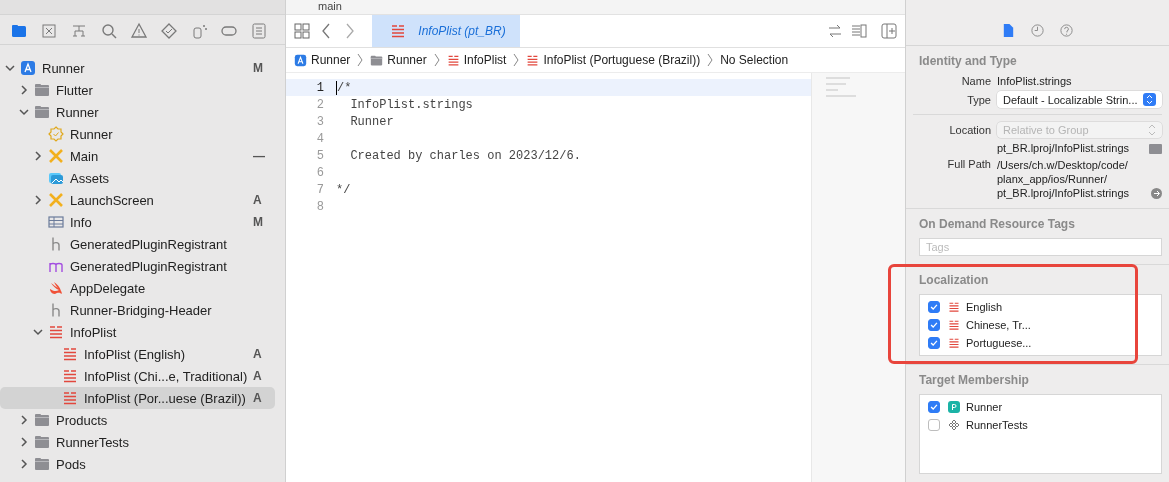  Describe the element at coordinates (613, 60) in the screenshot. I see `breadcrumb-item: InfoPlist (Portuguese (Brazil))` at that location.